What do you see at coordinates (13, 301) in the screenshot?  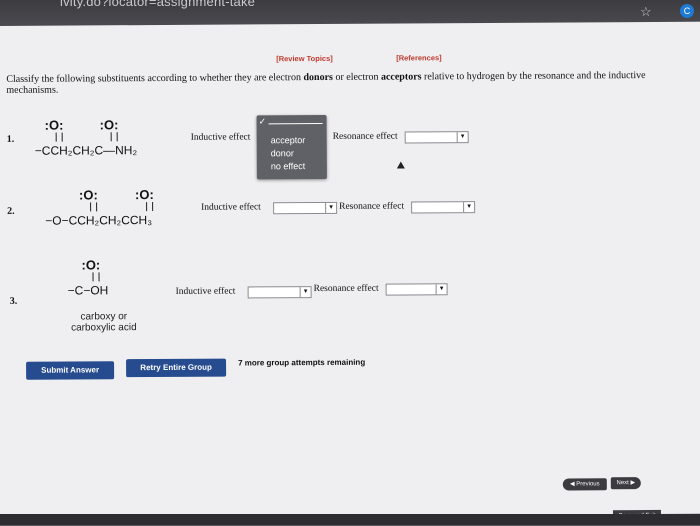 I see `item-3-number: 3.` at bounding box center [13, 301].